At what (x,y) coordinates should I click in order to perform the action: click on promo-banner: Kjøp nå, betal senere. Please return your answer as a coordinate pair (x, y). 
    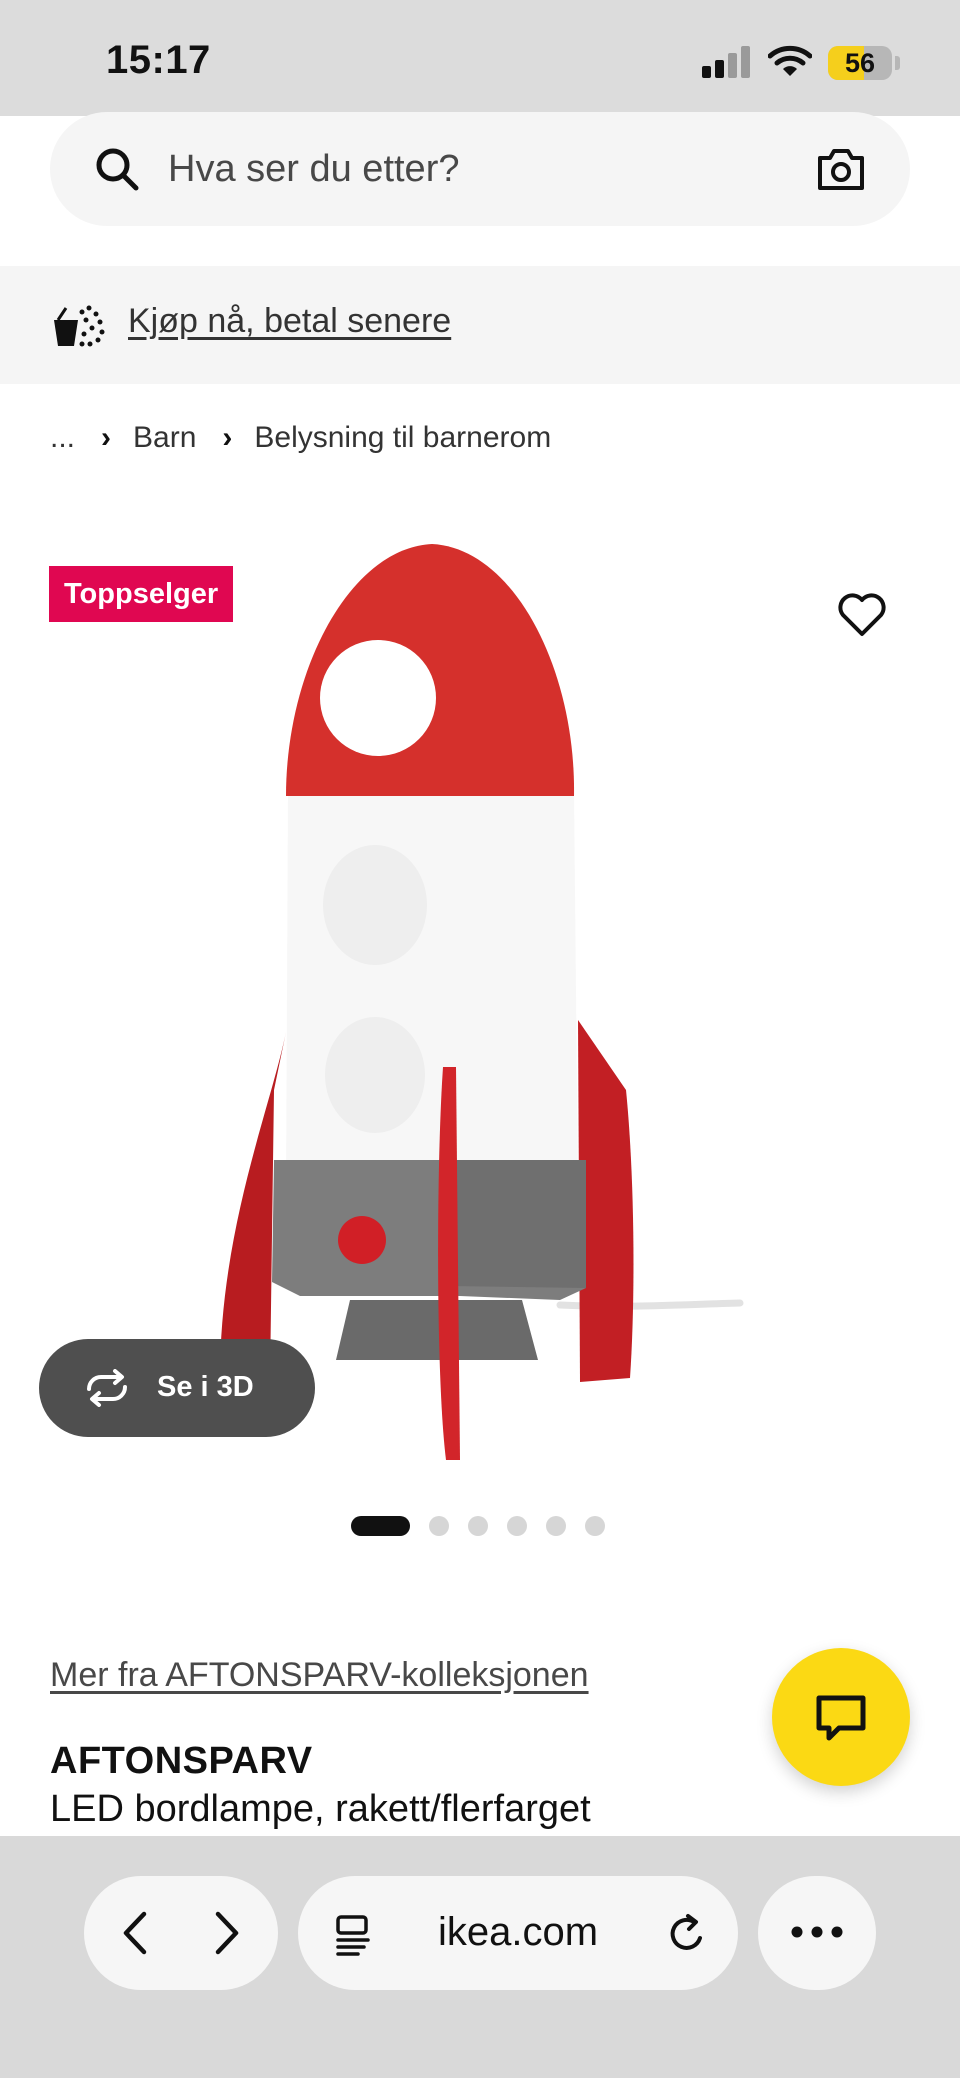
    Looking at the image, I should click on (480, 325).